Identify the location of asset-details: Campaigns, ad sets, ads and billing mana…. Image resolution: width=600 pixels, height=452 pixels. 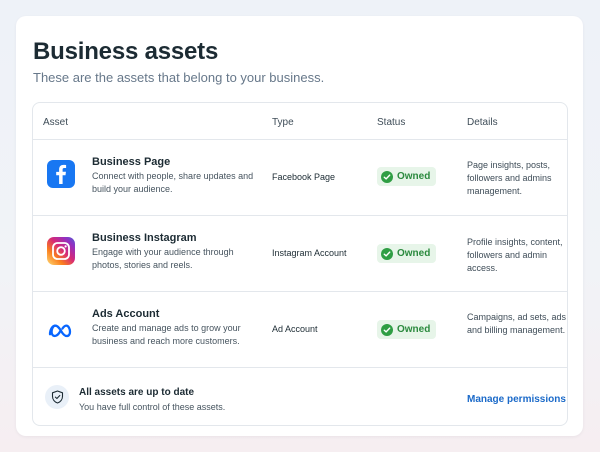
(517, 323).